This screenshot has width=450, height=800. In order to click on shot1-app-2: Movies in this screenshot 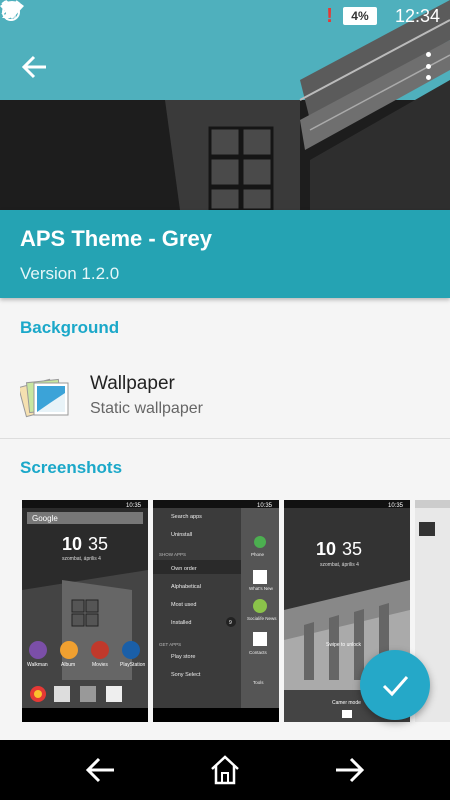, I will do `click(100, 665)`.